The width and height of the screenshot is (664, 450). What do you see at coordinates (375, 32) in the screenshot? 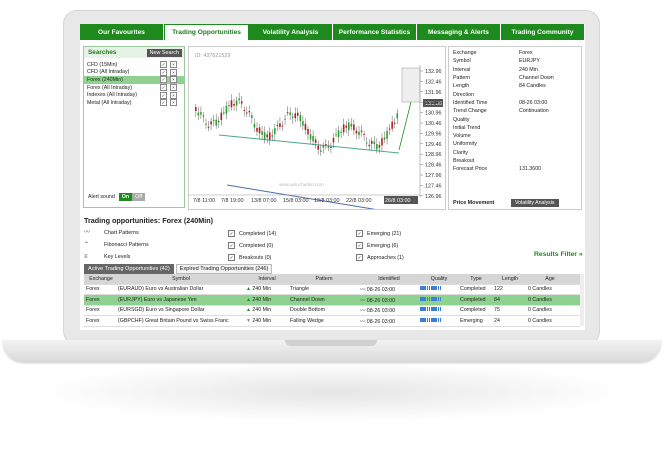
I see `tab-performance-statistics: Performance Statistics` at bounding box center [375, 32].